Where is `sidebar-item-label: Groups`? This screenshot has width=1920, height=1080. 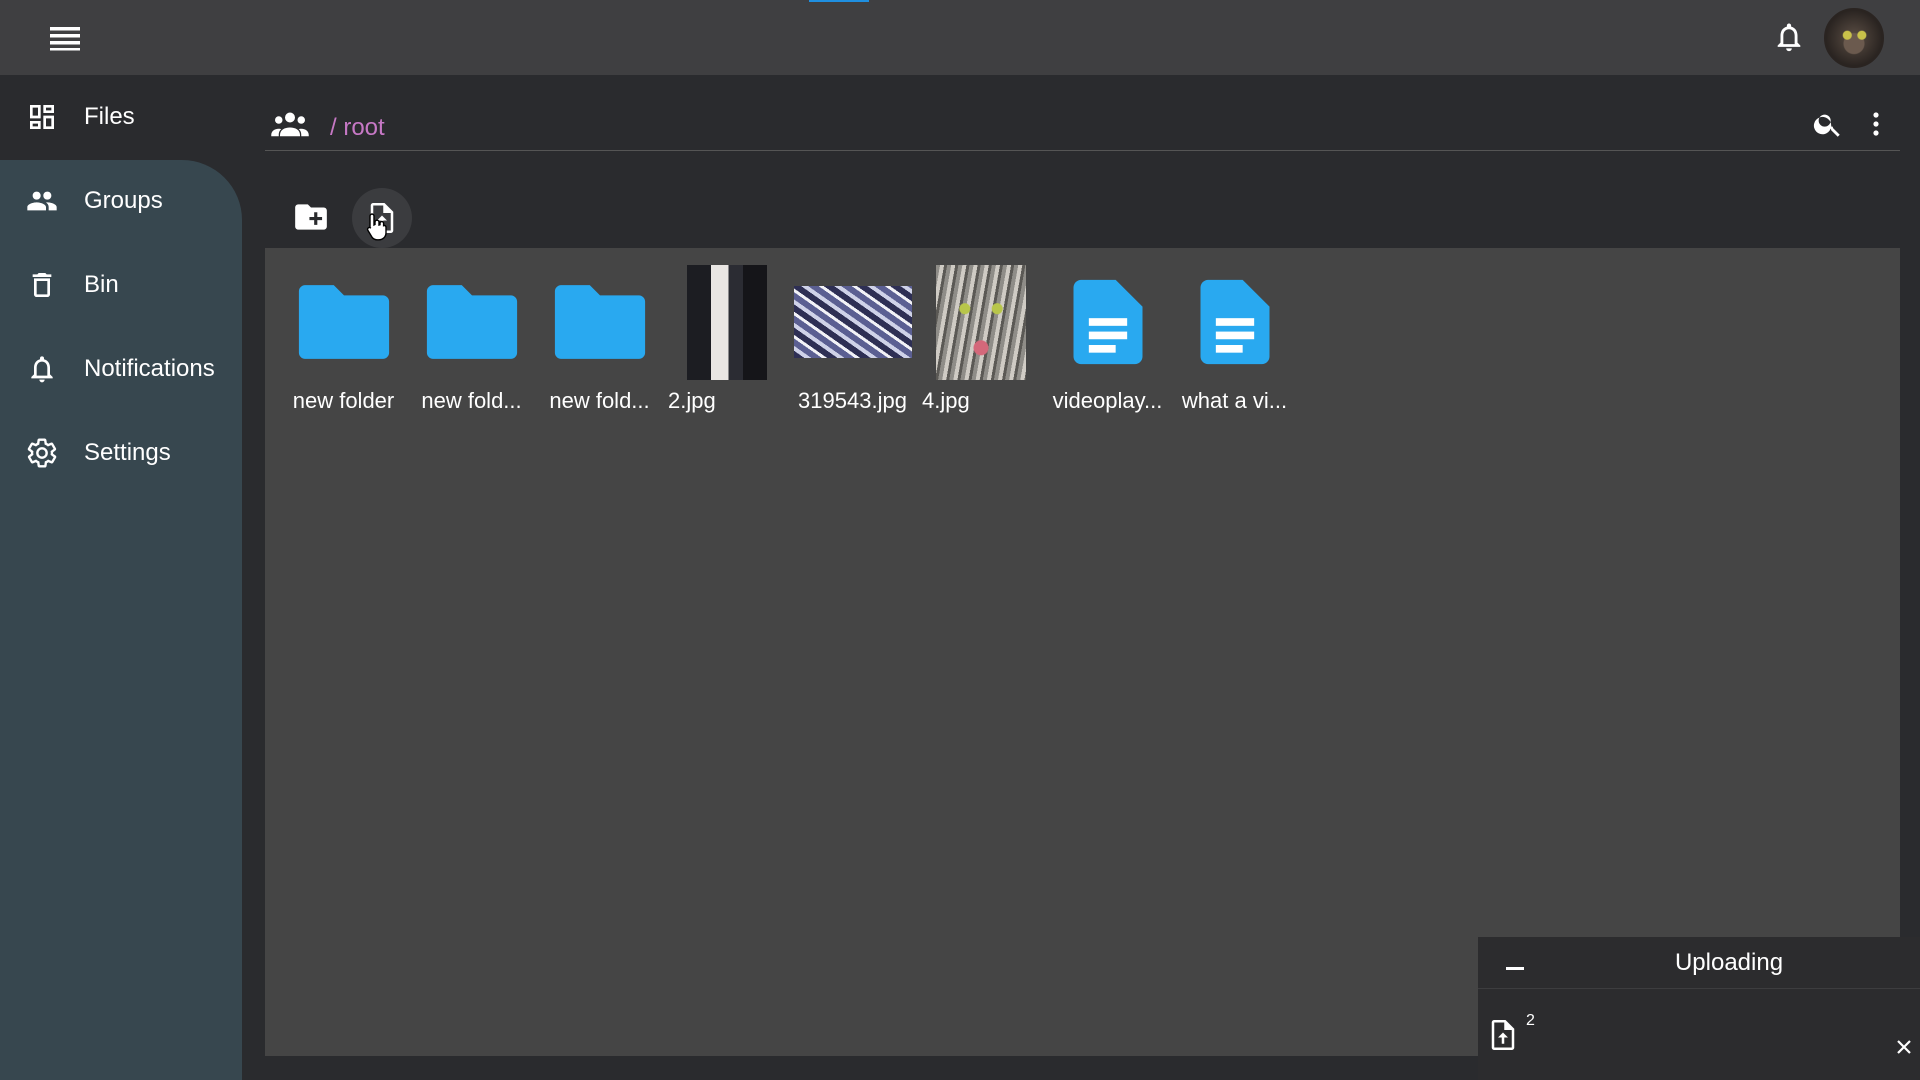
sidebar-item-label: Groups is located at coordinates (123, 200).